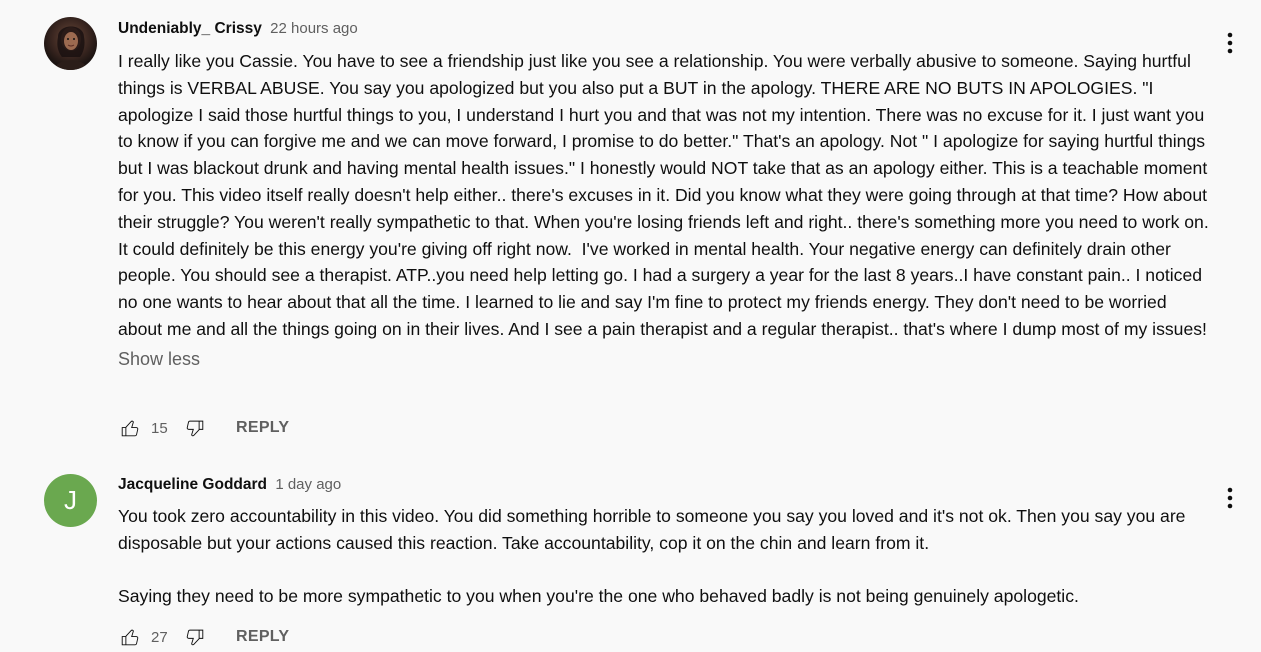 The width and height of the screenshot is (1261, 652). I want to click on comment-action-bar: 27 REPLY, so click(203, 637).